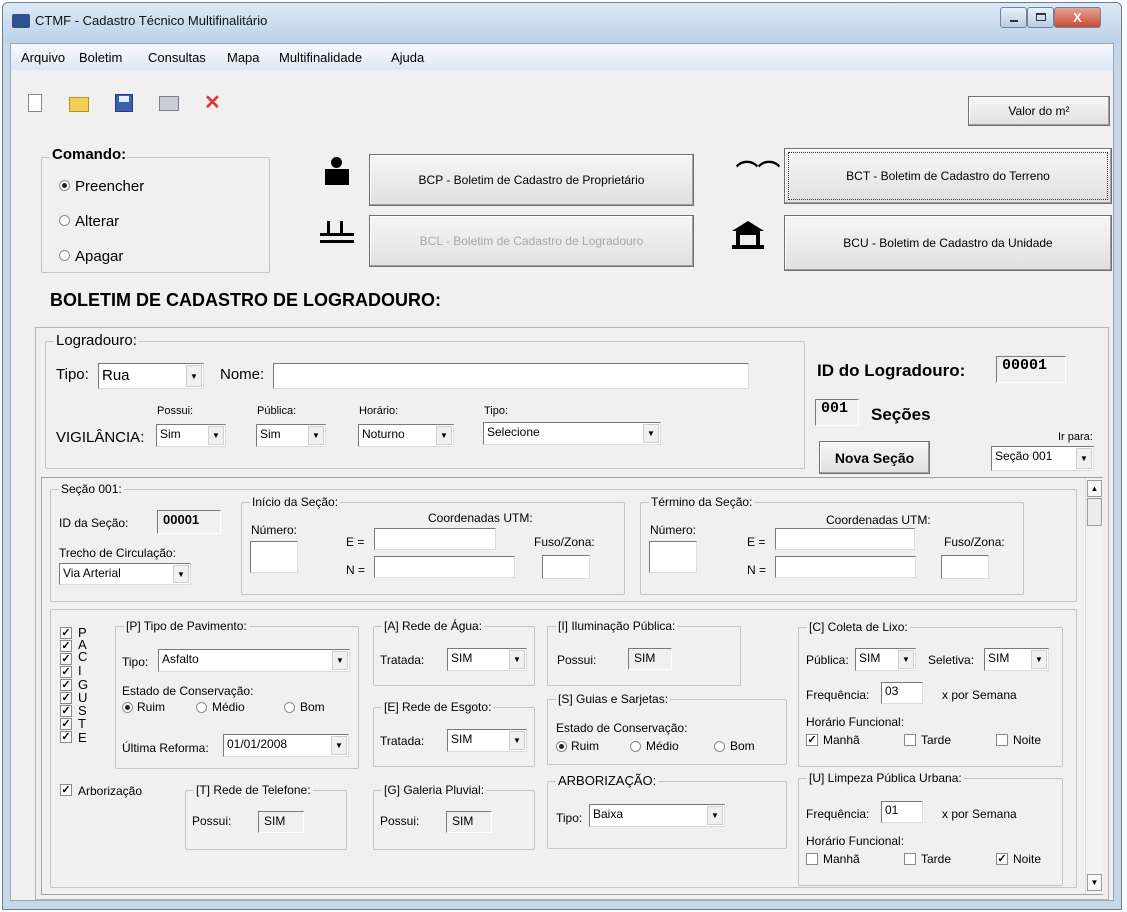  What do you see at coordinates (151, 376) in the screenshot?
I see `tipo-select: Rua ▼` at bounding box center [151, 376].